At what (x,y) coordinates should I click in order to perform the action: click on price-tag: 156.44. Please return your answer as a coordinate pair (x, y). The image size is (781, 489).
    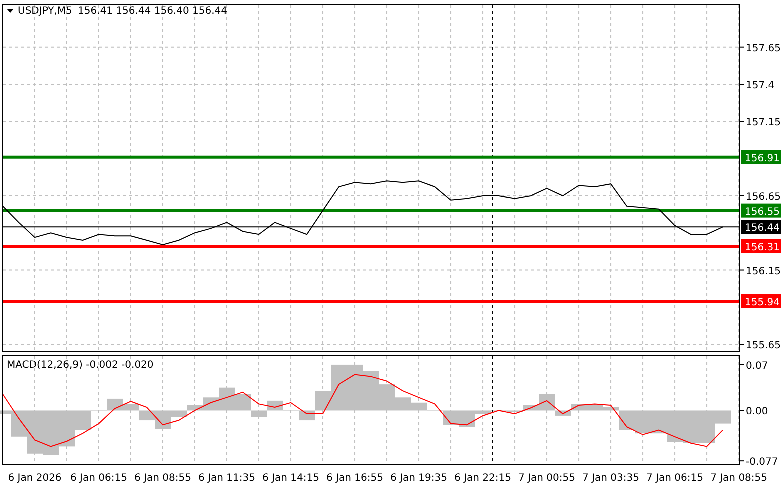
    Looking at the image, I should click on (761, 227).